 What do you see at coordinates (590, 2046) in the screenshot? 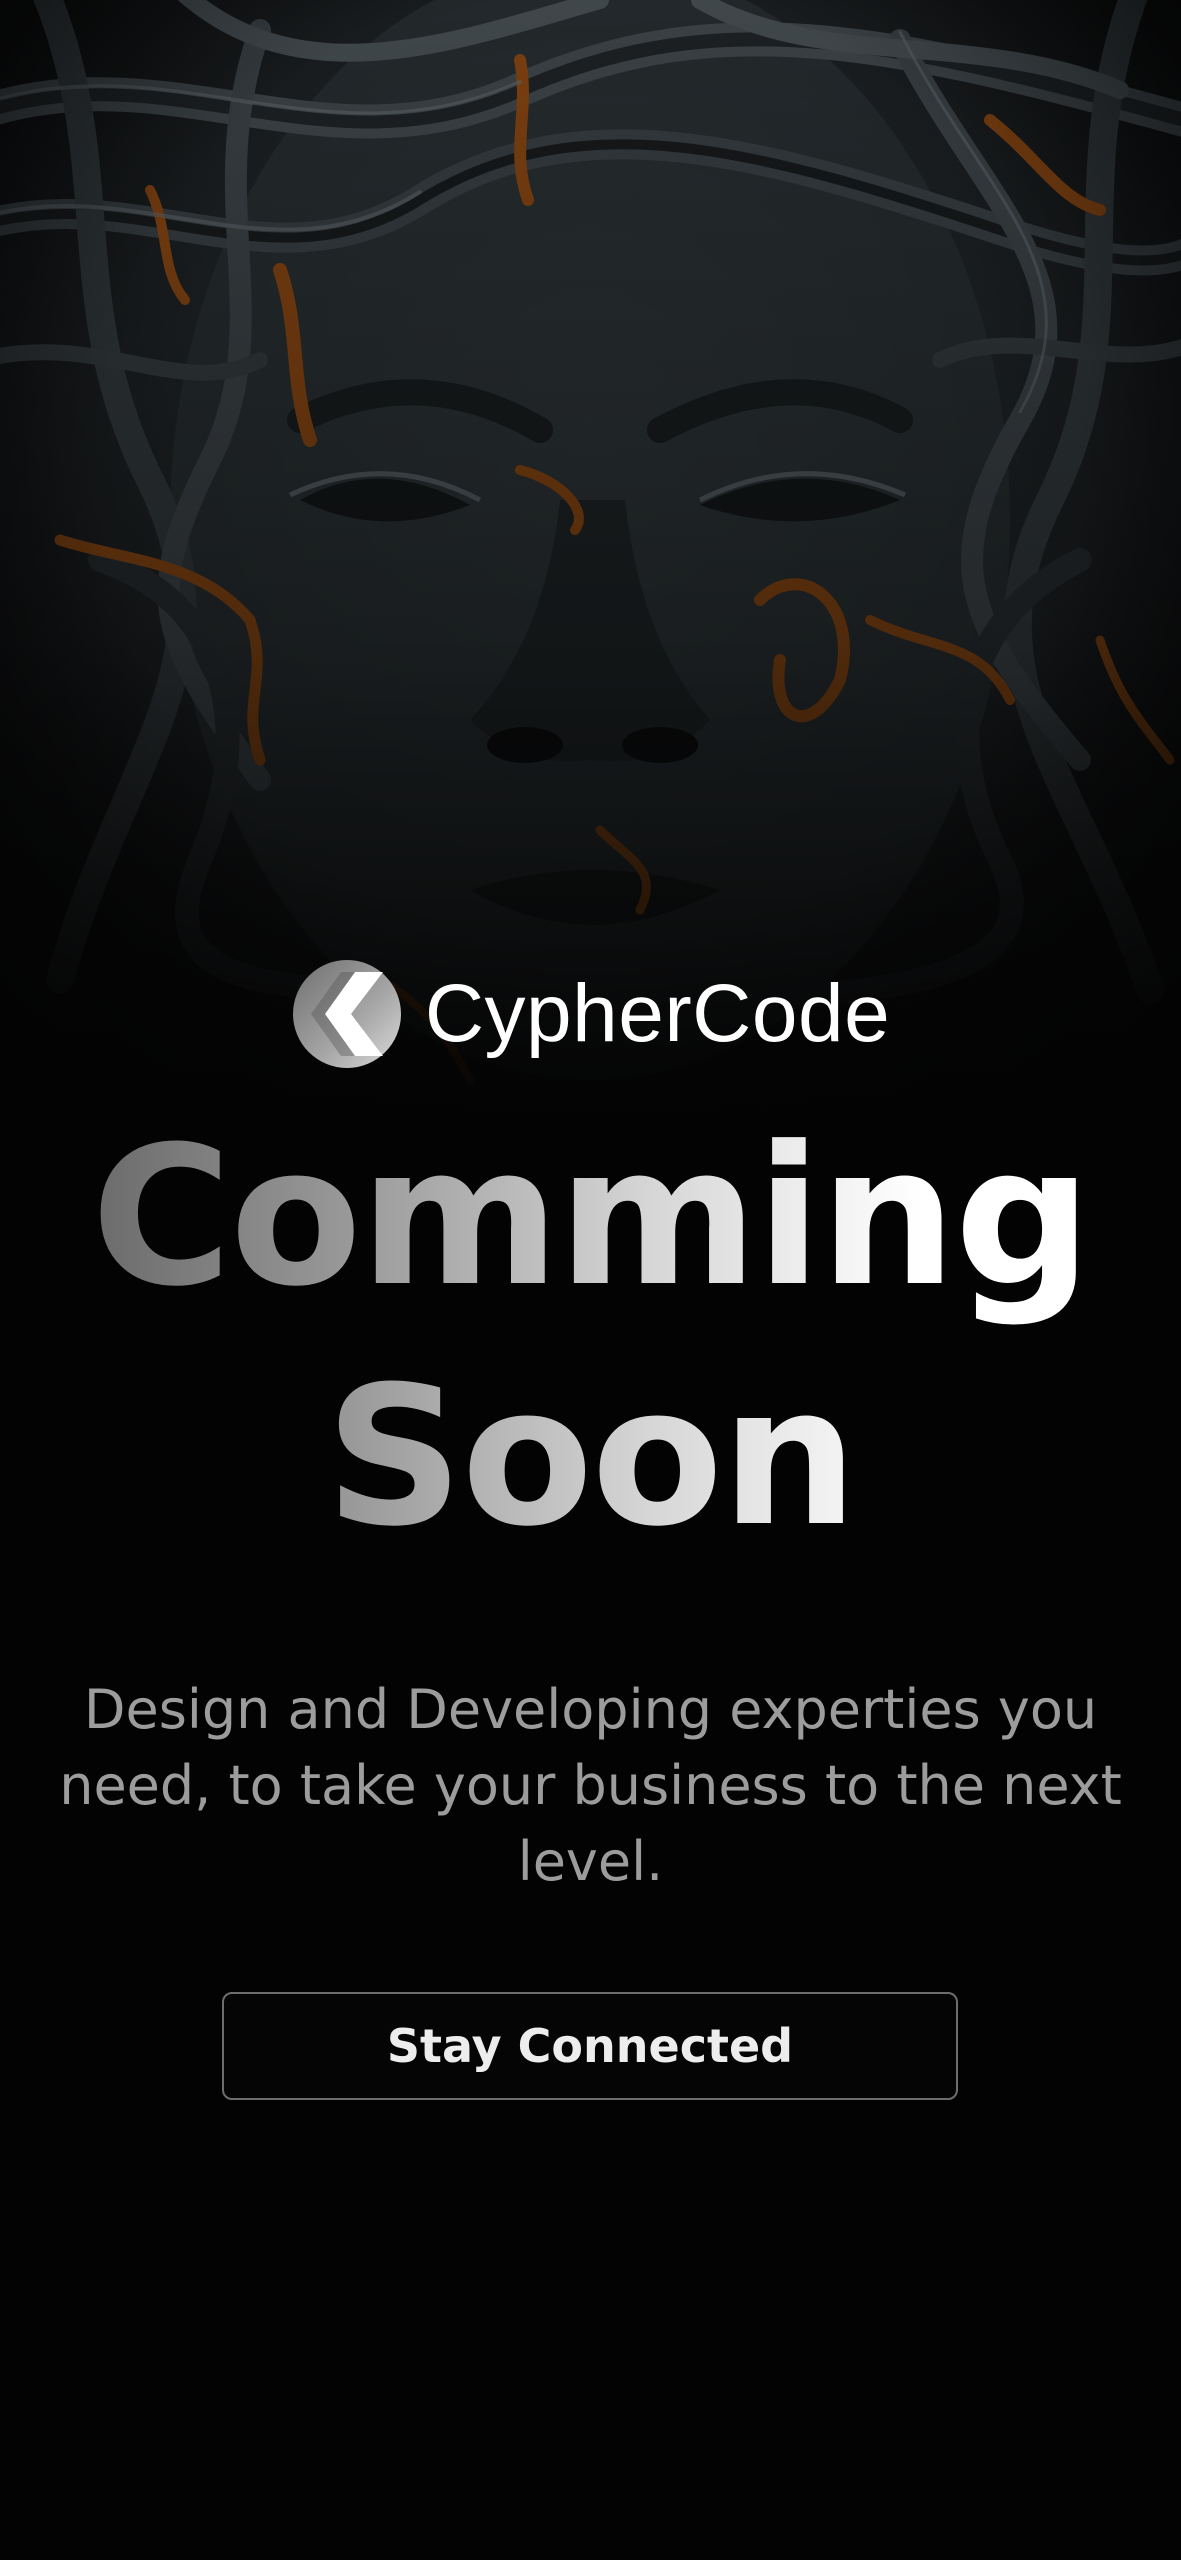
I see `stay-connected-button: Stay Connected` at bounding box center [590, 2046].